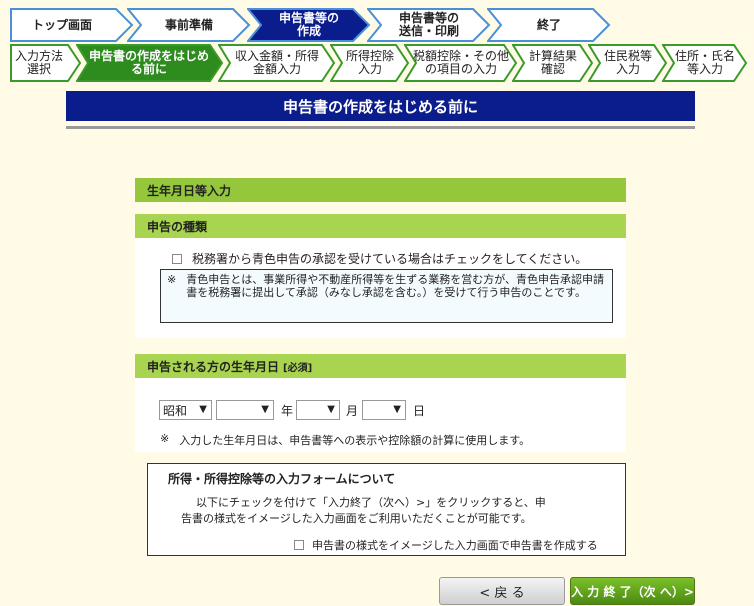 Image resolution: width=754 pixels, height=606 pixels. I want to click on substep-address-label: 住所・氏名 等入力, so click(704, 62).